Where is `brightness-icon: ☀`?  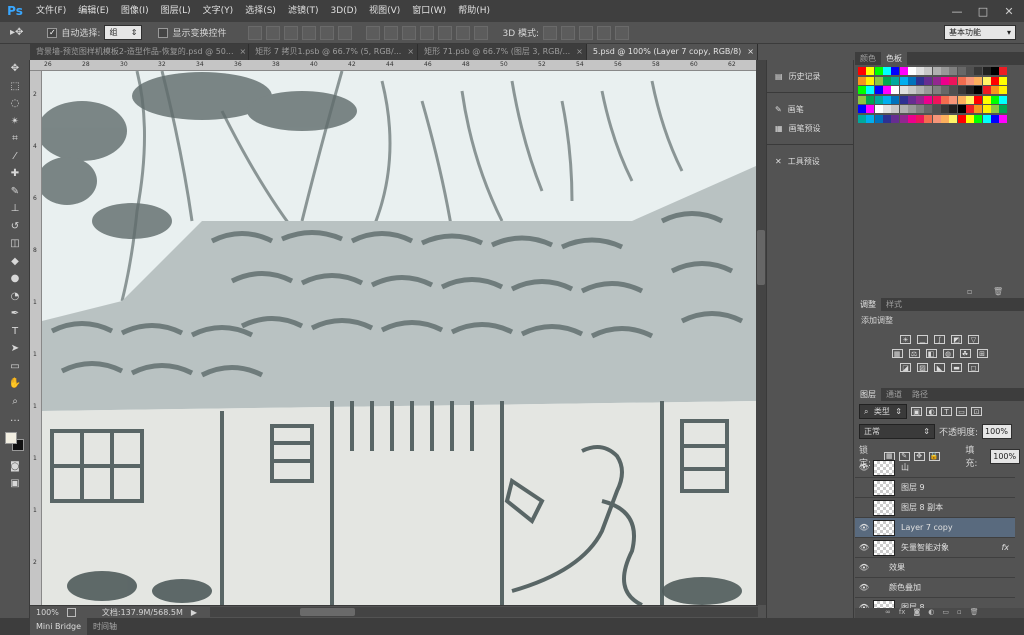
brightness-icon: ☀ is located at coordinates (905, 339).